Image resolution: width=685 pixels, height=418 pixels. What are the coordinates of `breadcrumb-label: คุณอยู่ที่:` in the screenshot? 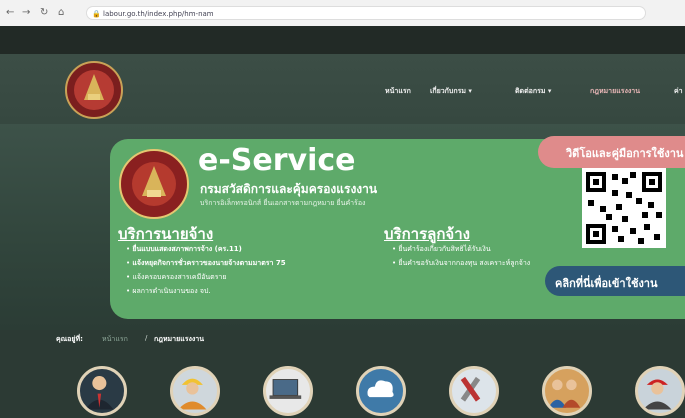 It's located at (69, 339).